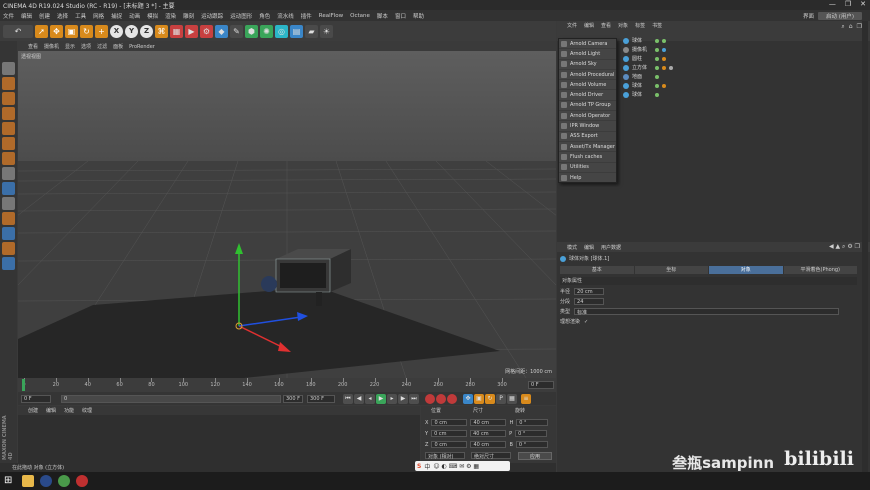 Image resolution: width=870 pixels, height=490 pixels. Describe the element at coordinates (863, 4) in the screenshot. I see `close-button: ✕` at that location.